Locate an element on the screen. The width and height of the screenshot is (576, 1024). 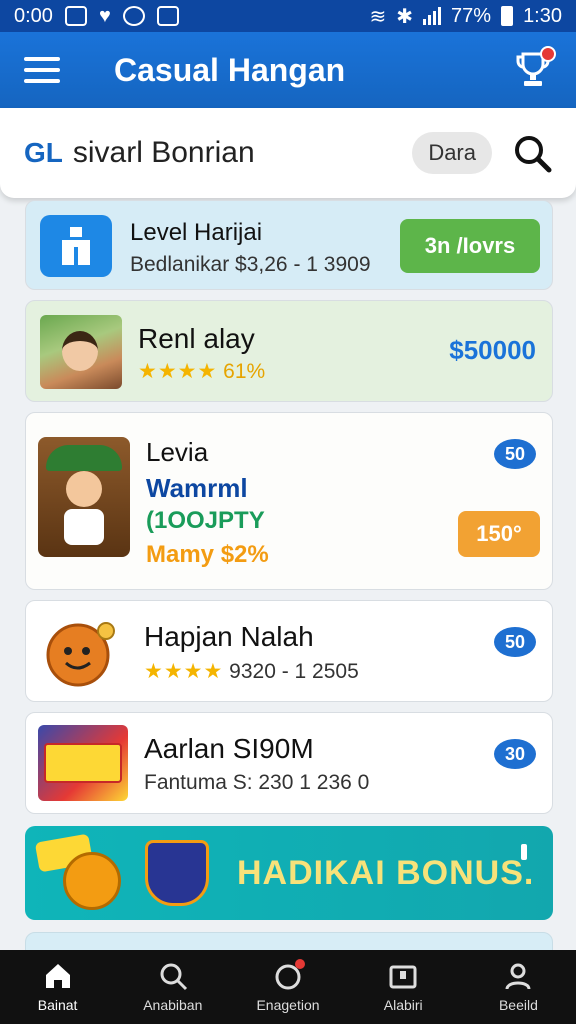
person-icon is located at coordinates (76, 246).